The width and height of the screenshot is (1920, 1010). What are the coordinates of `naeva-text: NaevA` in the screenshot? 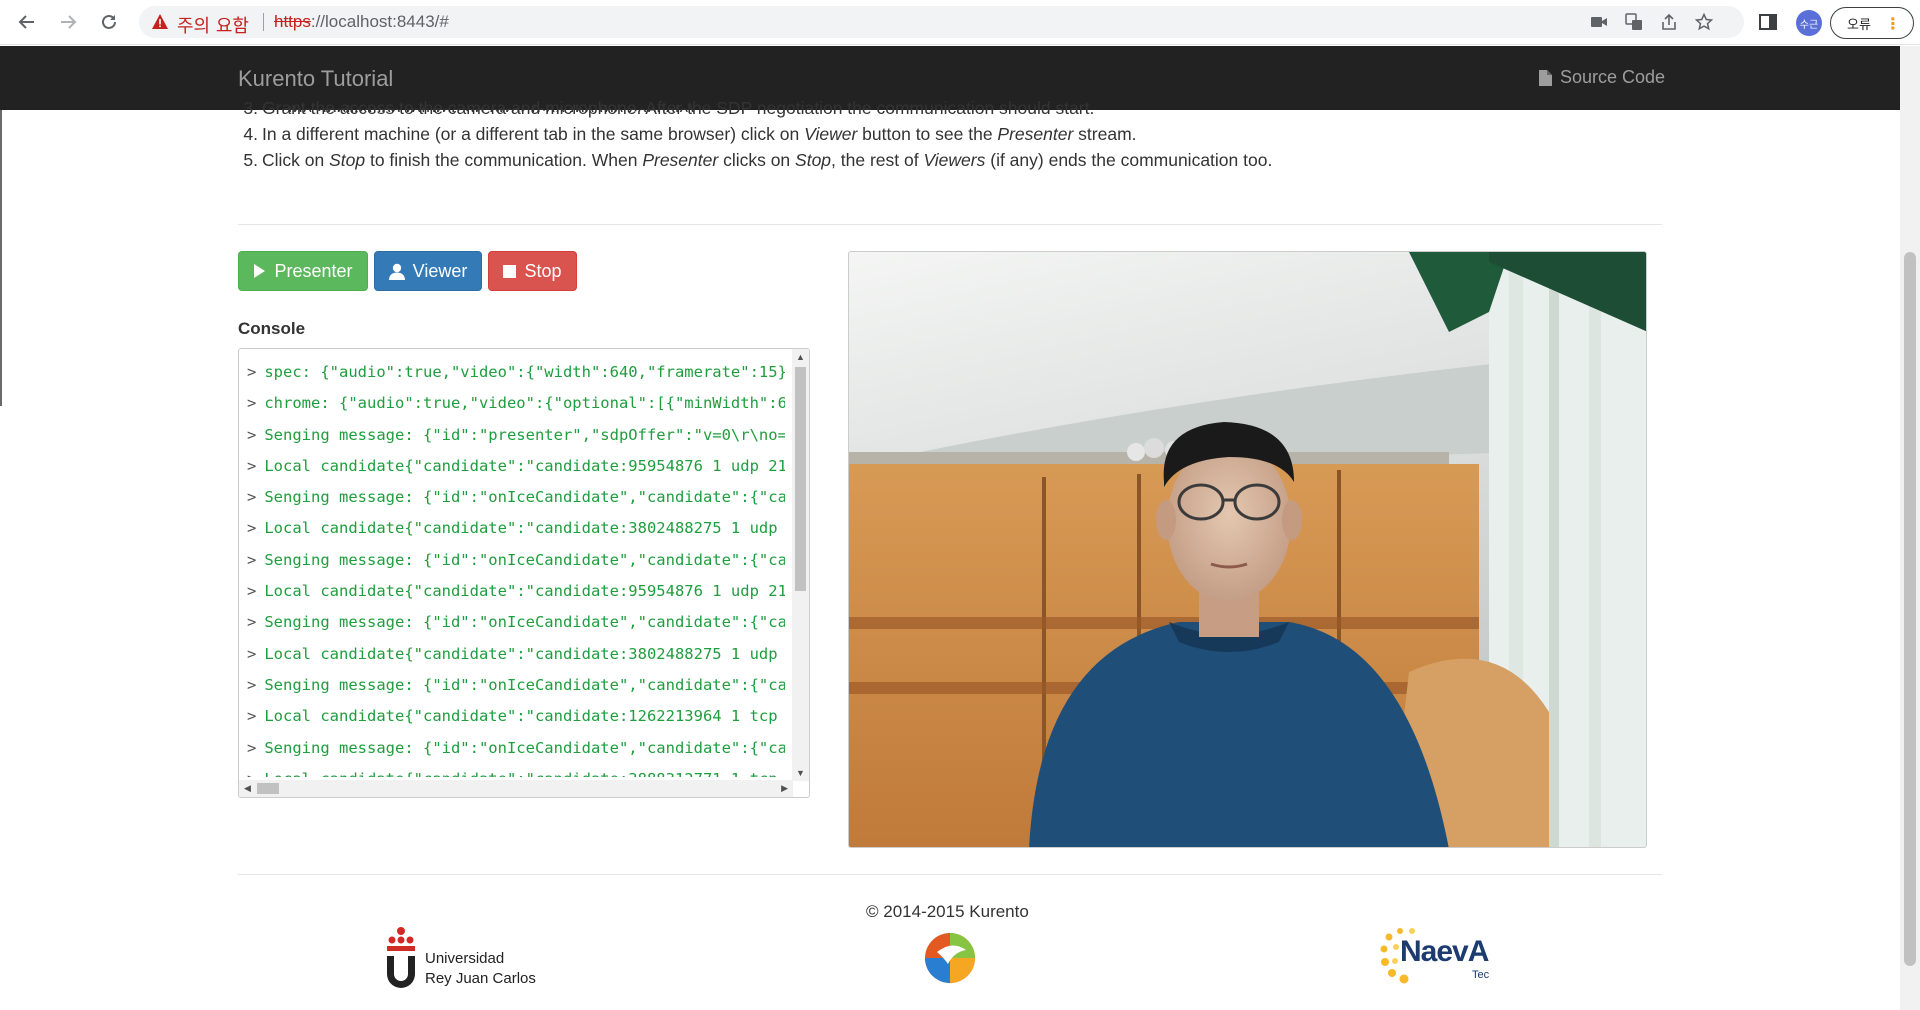 It's located at (1444, 951).